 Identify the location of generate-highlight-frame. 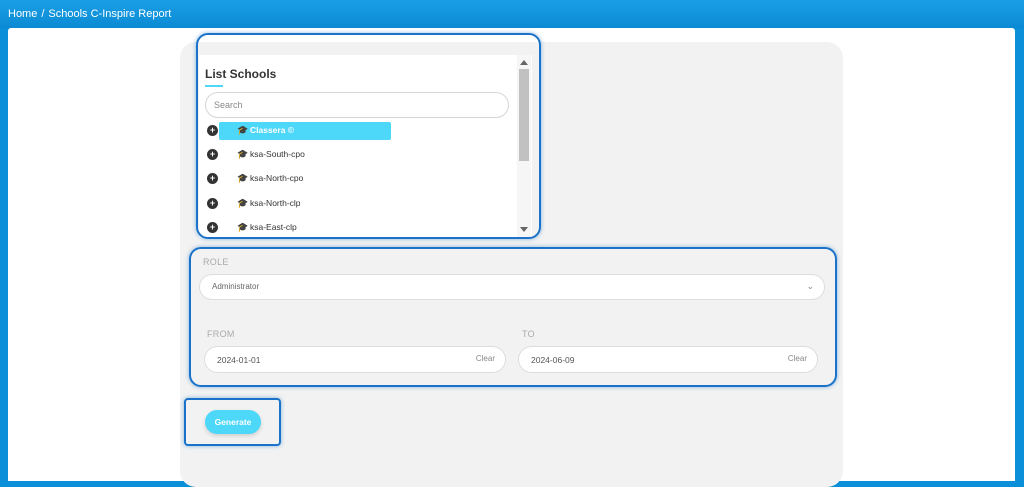
(232, 422).